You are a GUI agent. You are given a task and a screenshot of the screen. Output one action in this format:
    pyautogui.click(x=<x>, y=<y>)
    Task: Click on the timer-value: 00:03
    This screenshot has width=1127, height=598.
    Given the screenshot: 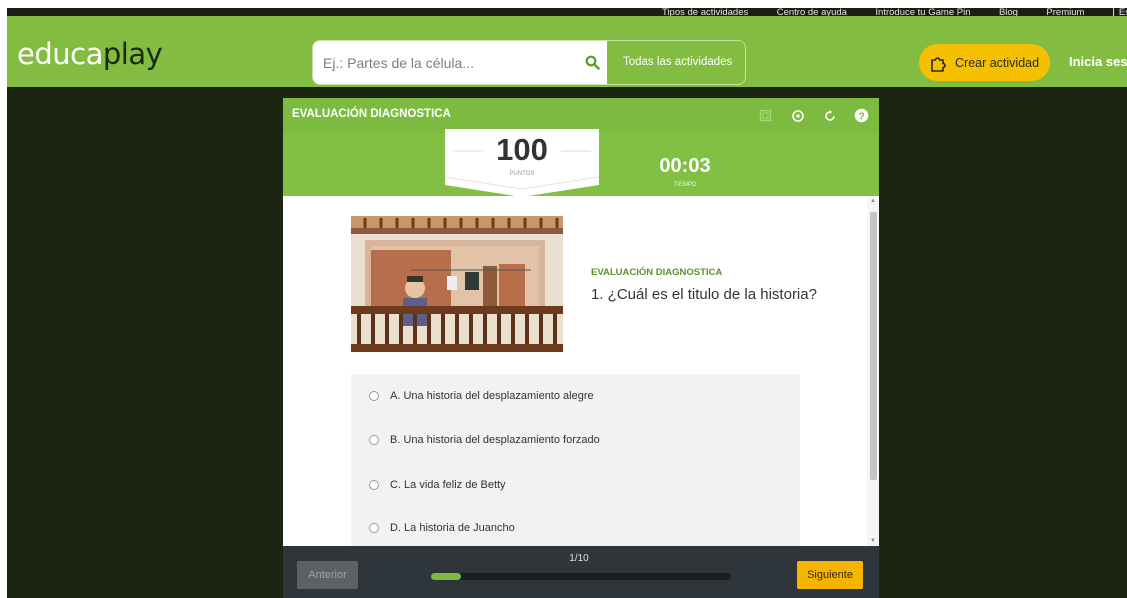 What is the action you would take?
    pyautogui.click(x=685, y=166)
    